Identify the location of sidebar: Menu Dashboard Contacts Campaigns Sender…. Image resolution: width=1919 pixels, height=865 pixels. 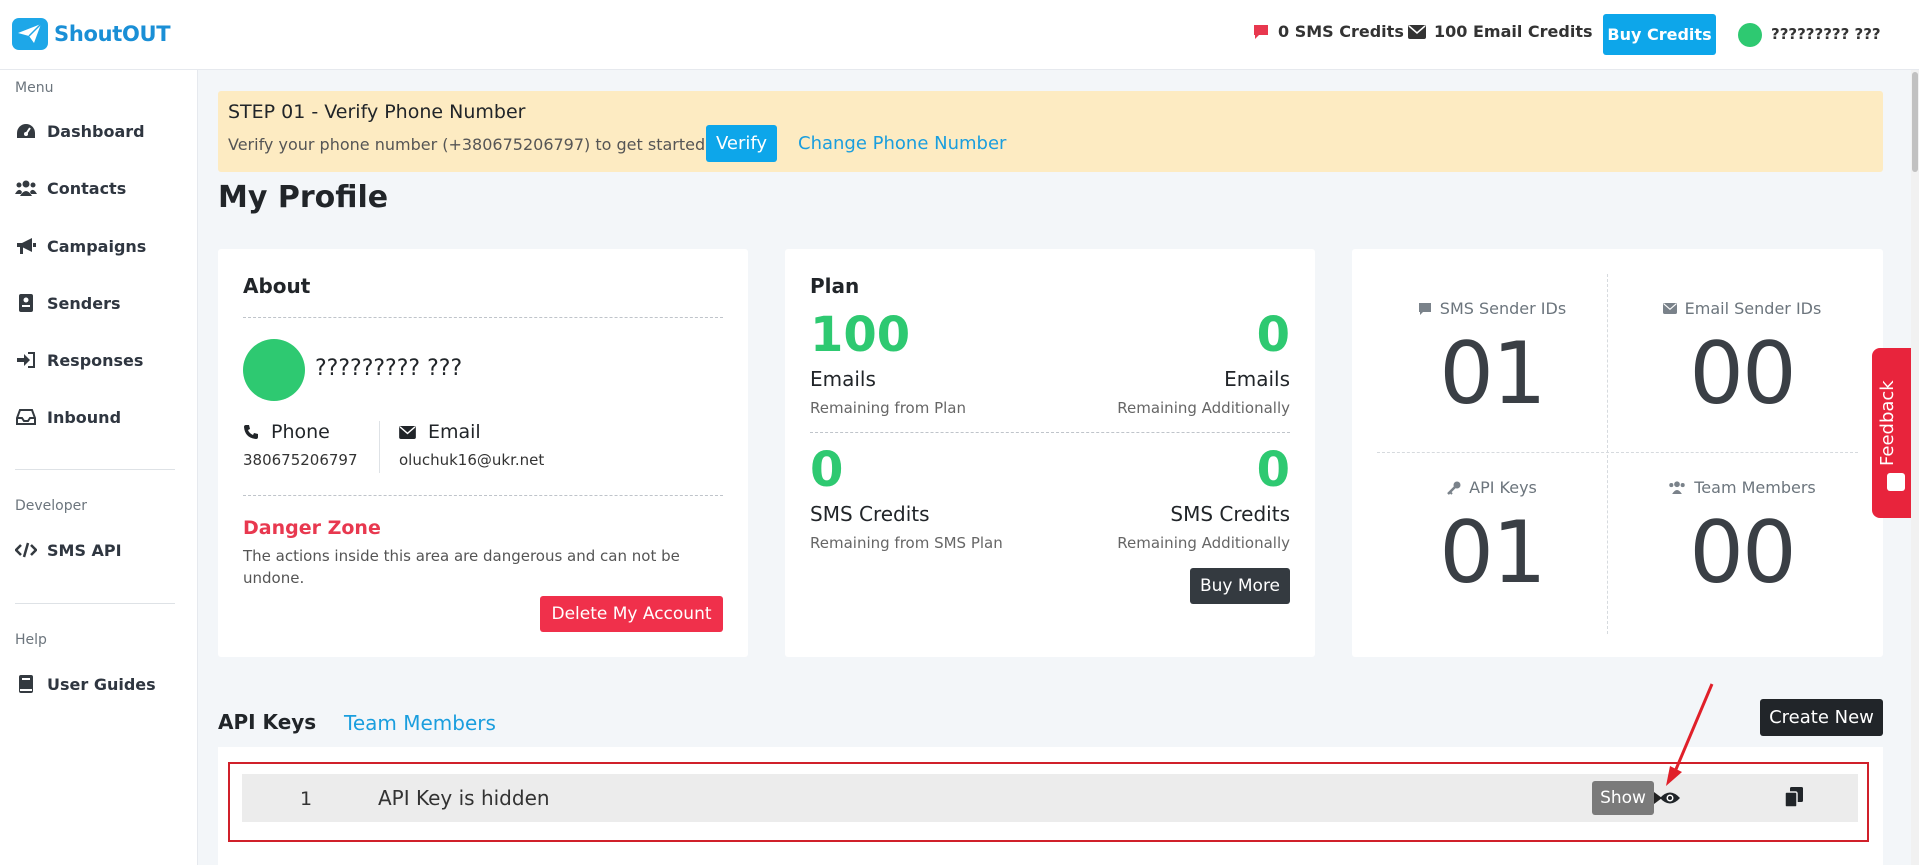
(99, 467).